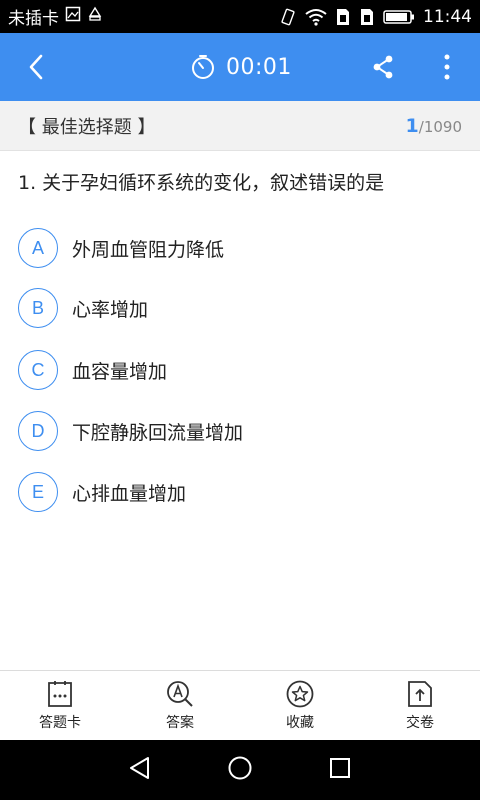  I want to click on tab-answer-card: 答题卡, so click(60, 705).